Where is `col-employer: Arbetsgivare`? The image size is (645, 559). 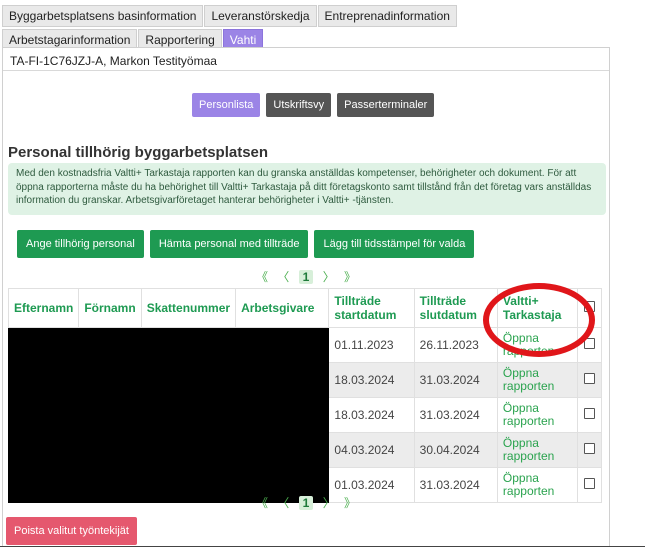 col-employer: Arbetsgivare is located at coordinates (282, 308).